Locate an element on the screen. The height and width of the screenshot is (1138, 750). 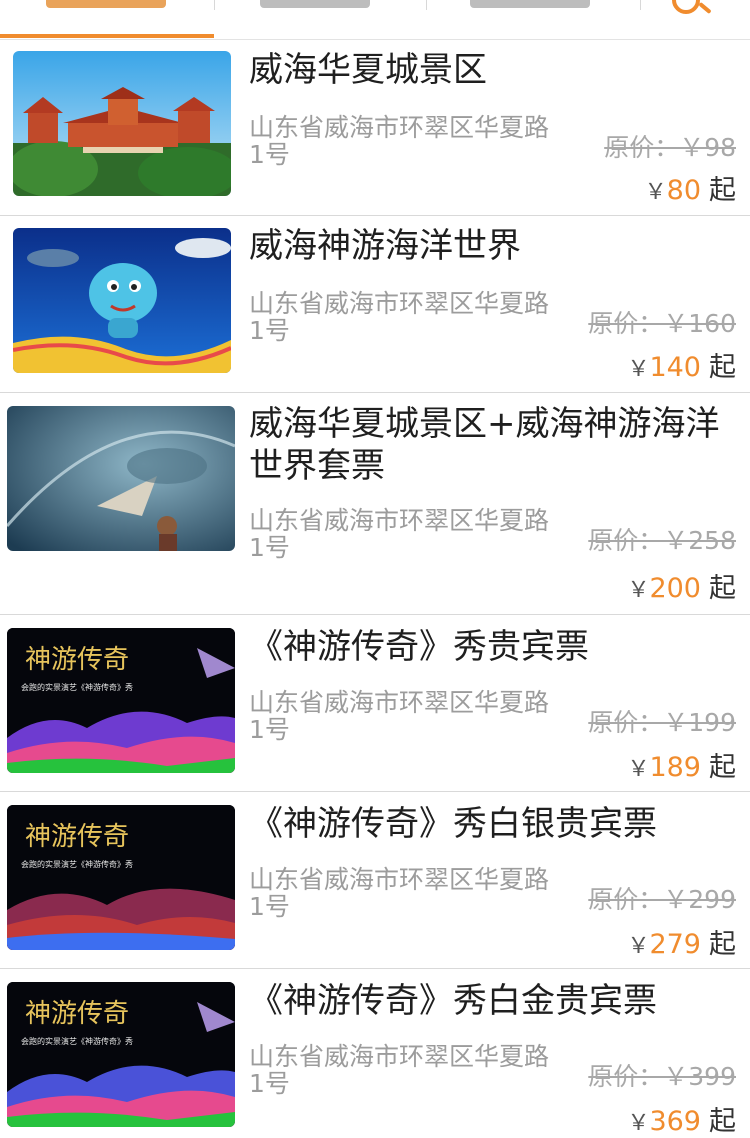
search-button is located at coordinates (695, 19).